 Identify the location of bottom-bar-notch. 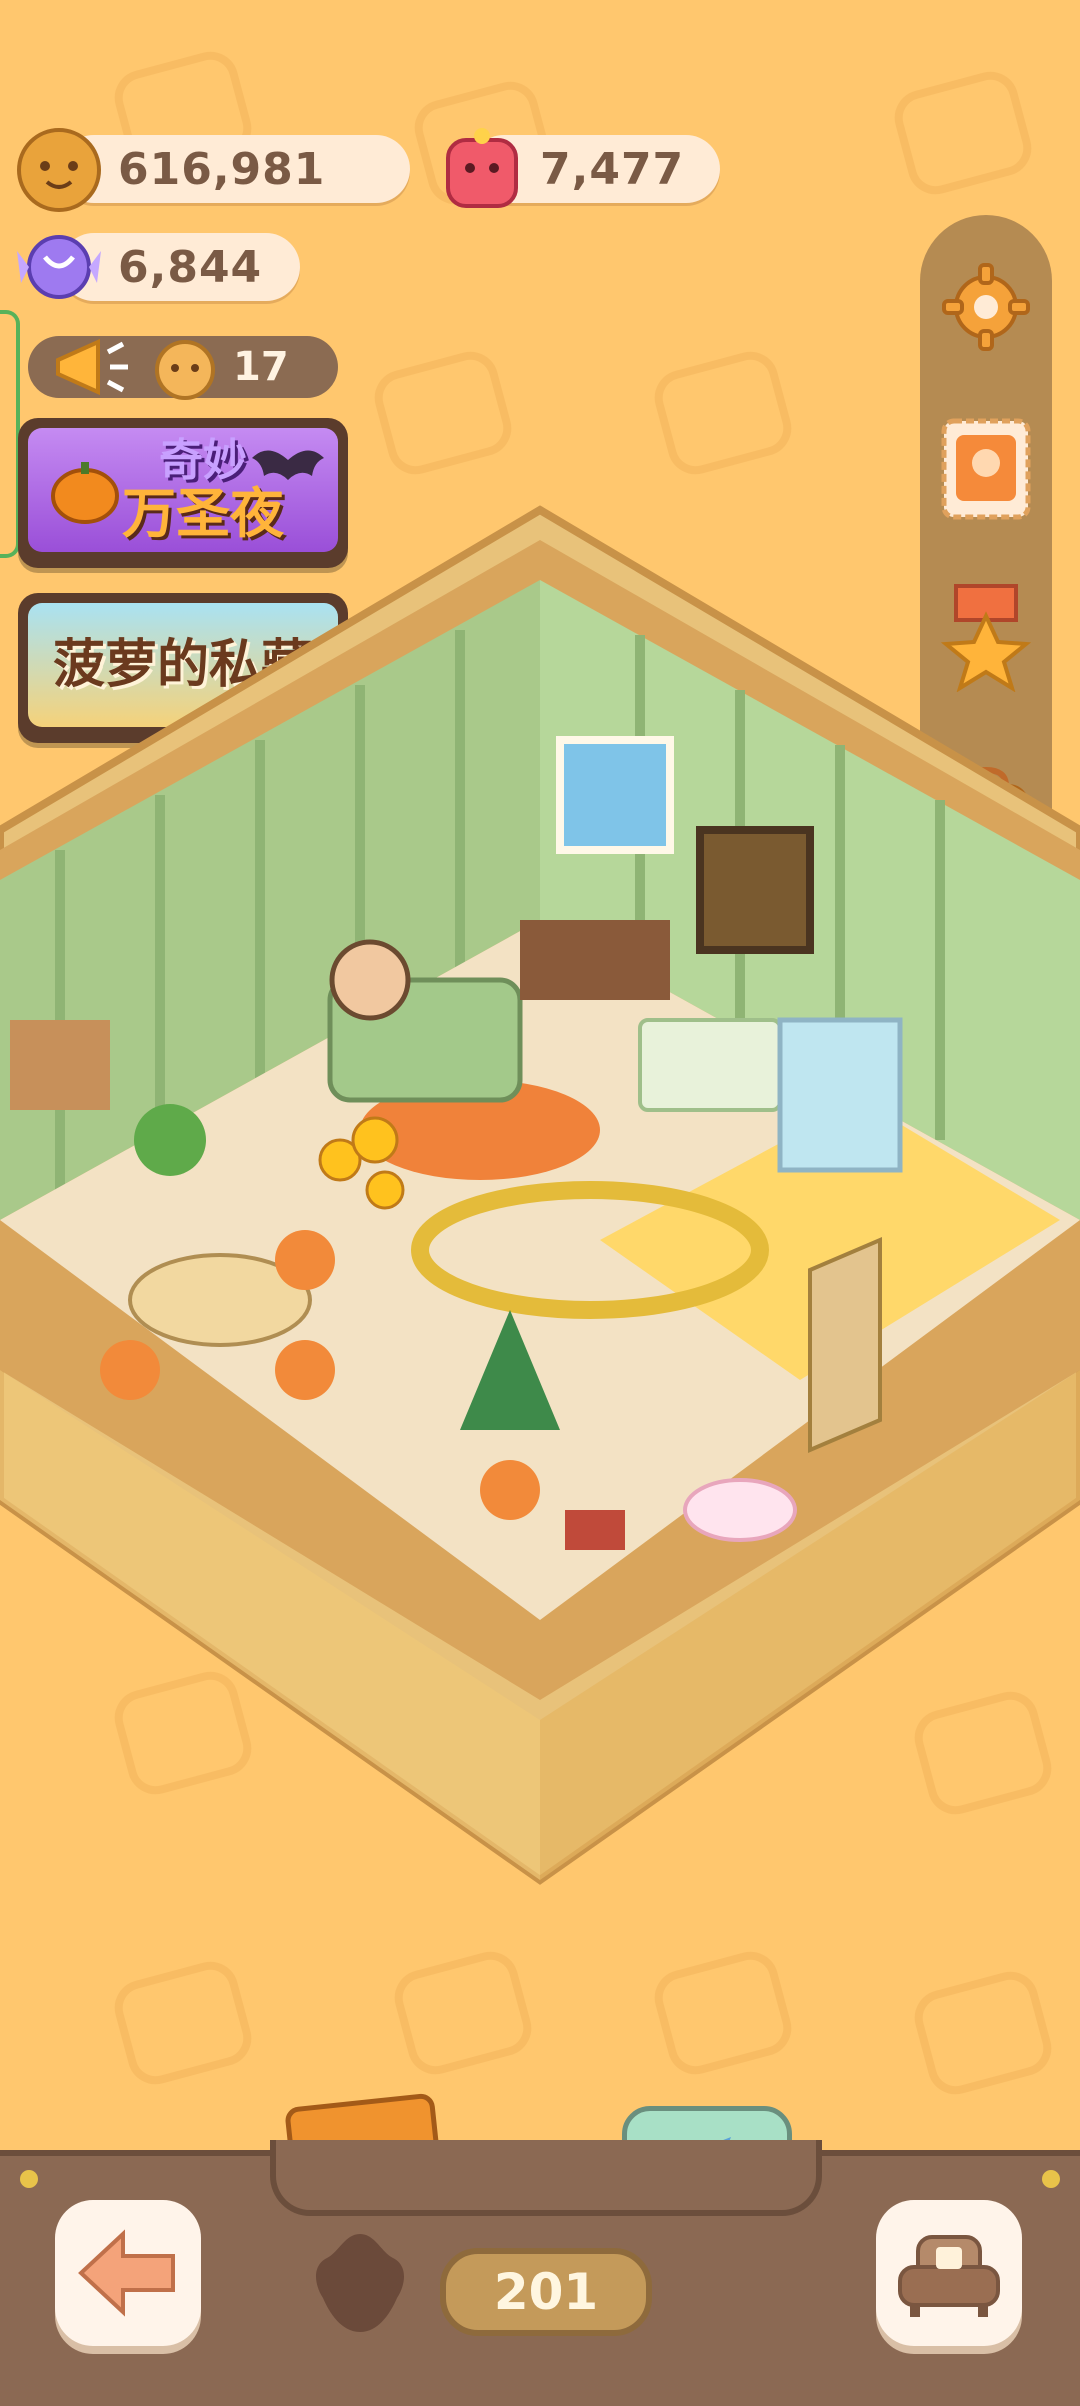
(546, 2178).